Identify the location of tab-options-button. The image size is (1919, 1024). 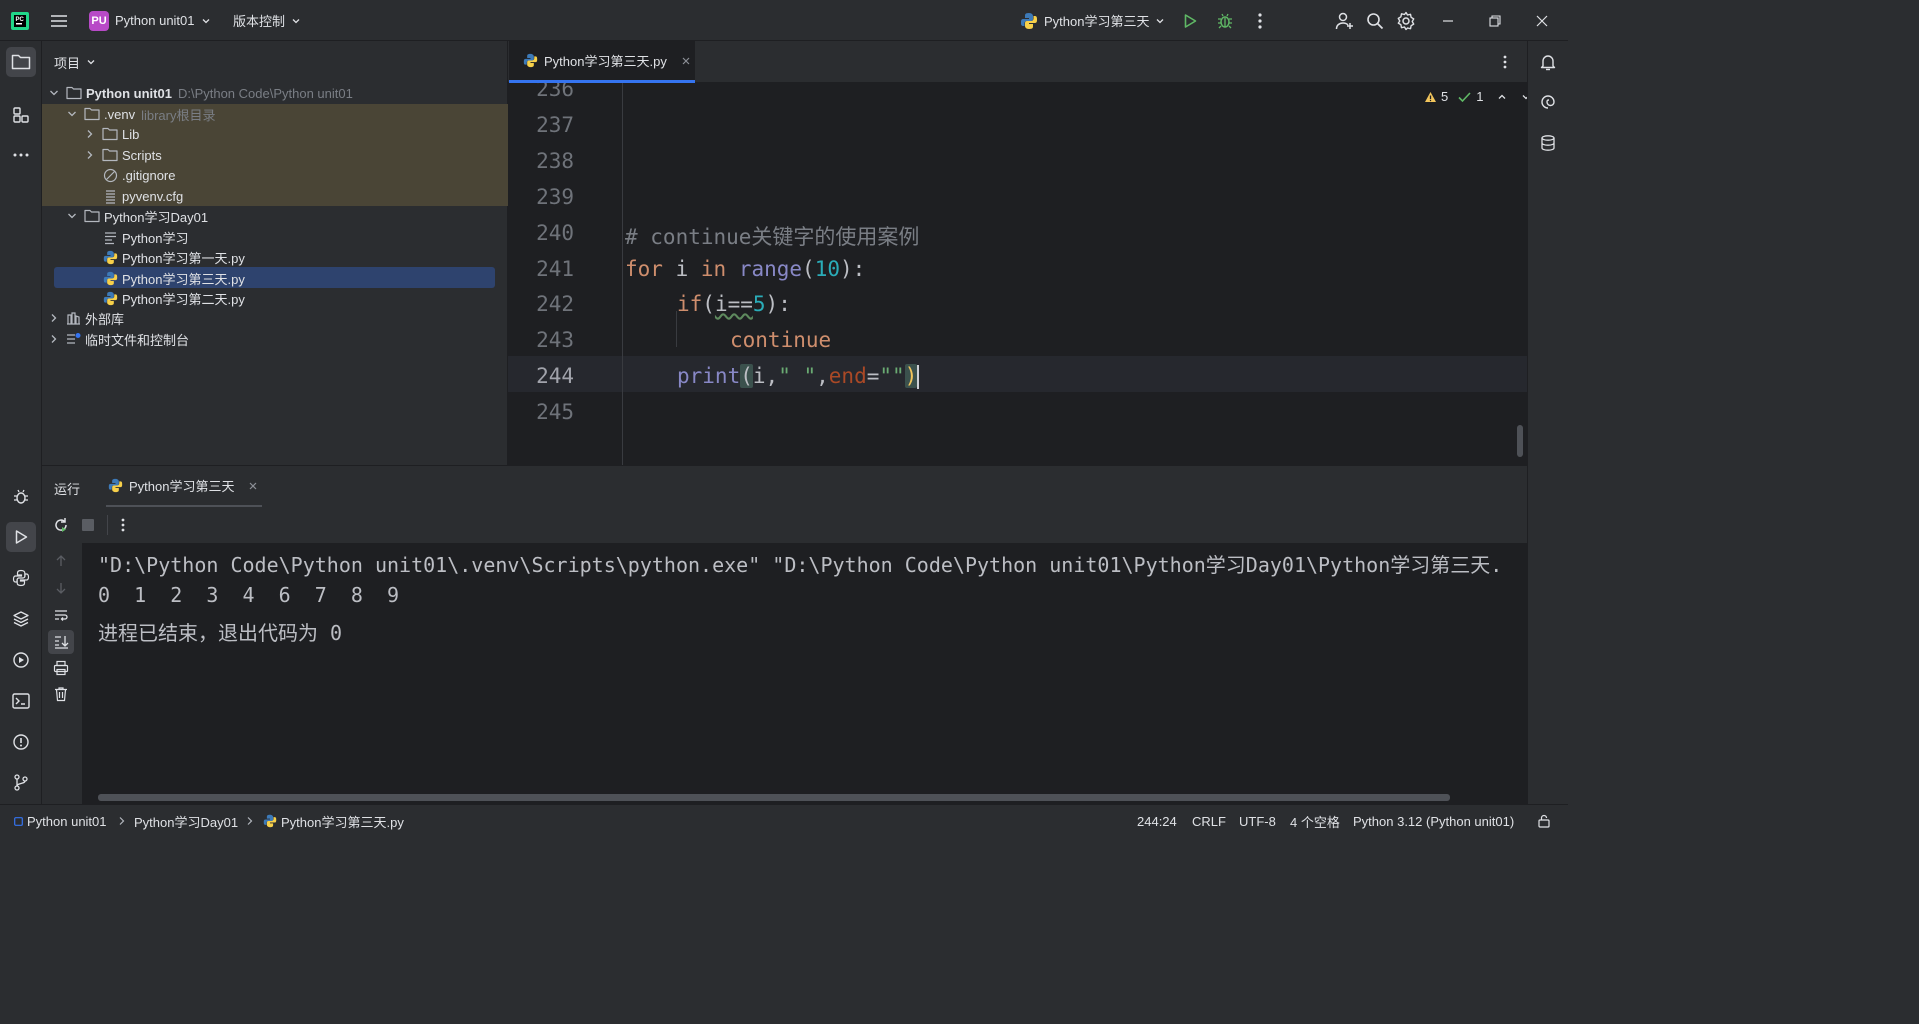
(1505, 62).